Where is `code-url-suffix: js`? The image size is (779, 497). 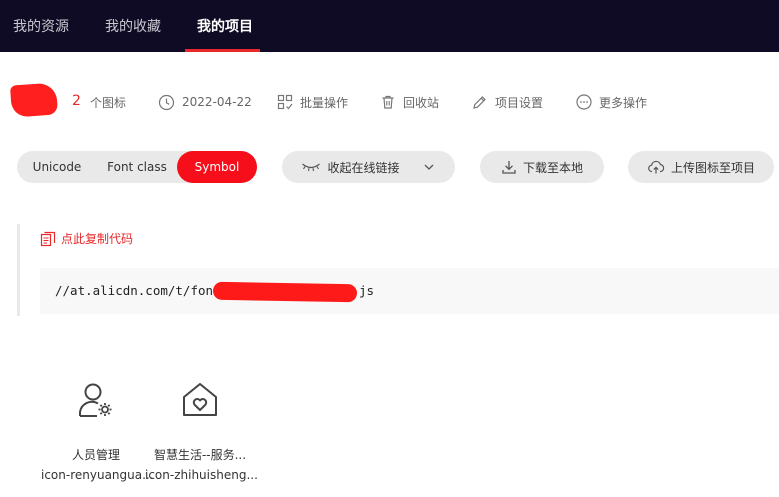 code-url-suffix: js is located at coordinates (367, 290).